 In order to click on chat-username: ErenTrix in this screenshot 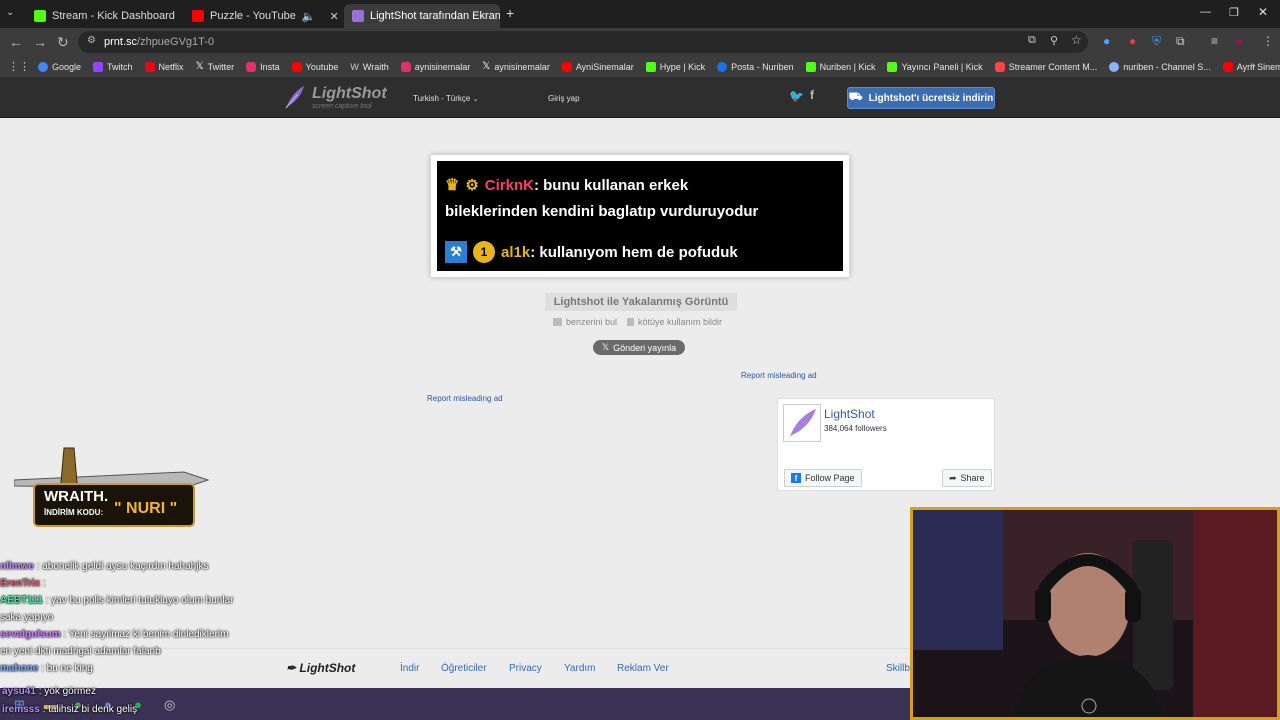, I will do `click(20, 583)`.